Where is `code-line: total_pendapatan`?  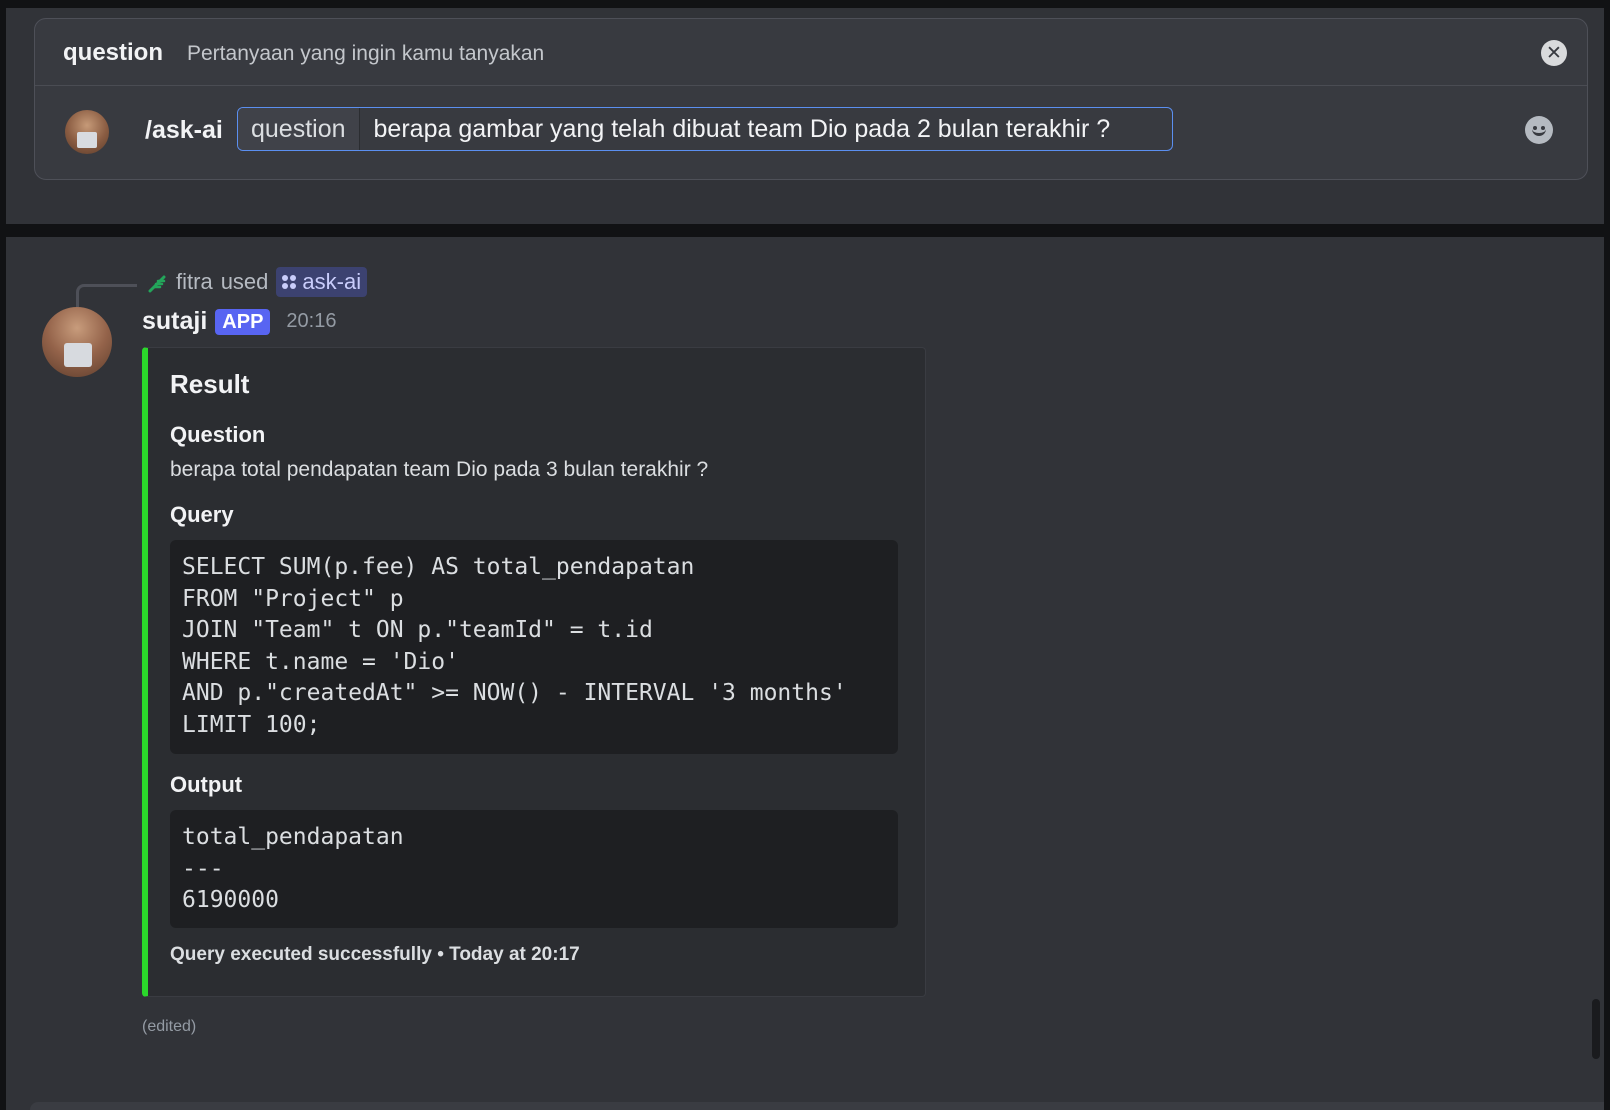
code-line: total_pendapatan is located at coordinates (293, 837).